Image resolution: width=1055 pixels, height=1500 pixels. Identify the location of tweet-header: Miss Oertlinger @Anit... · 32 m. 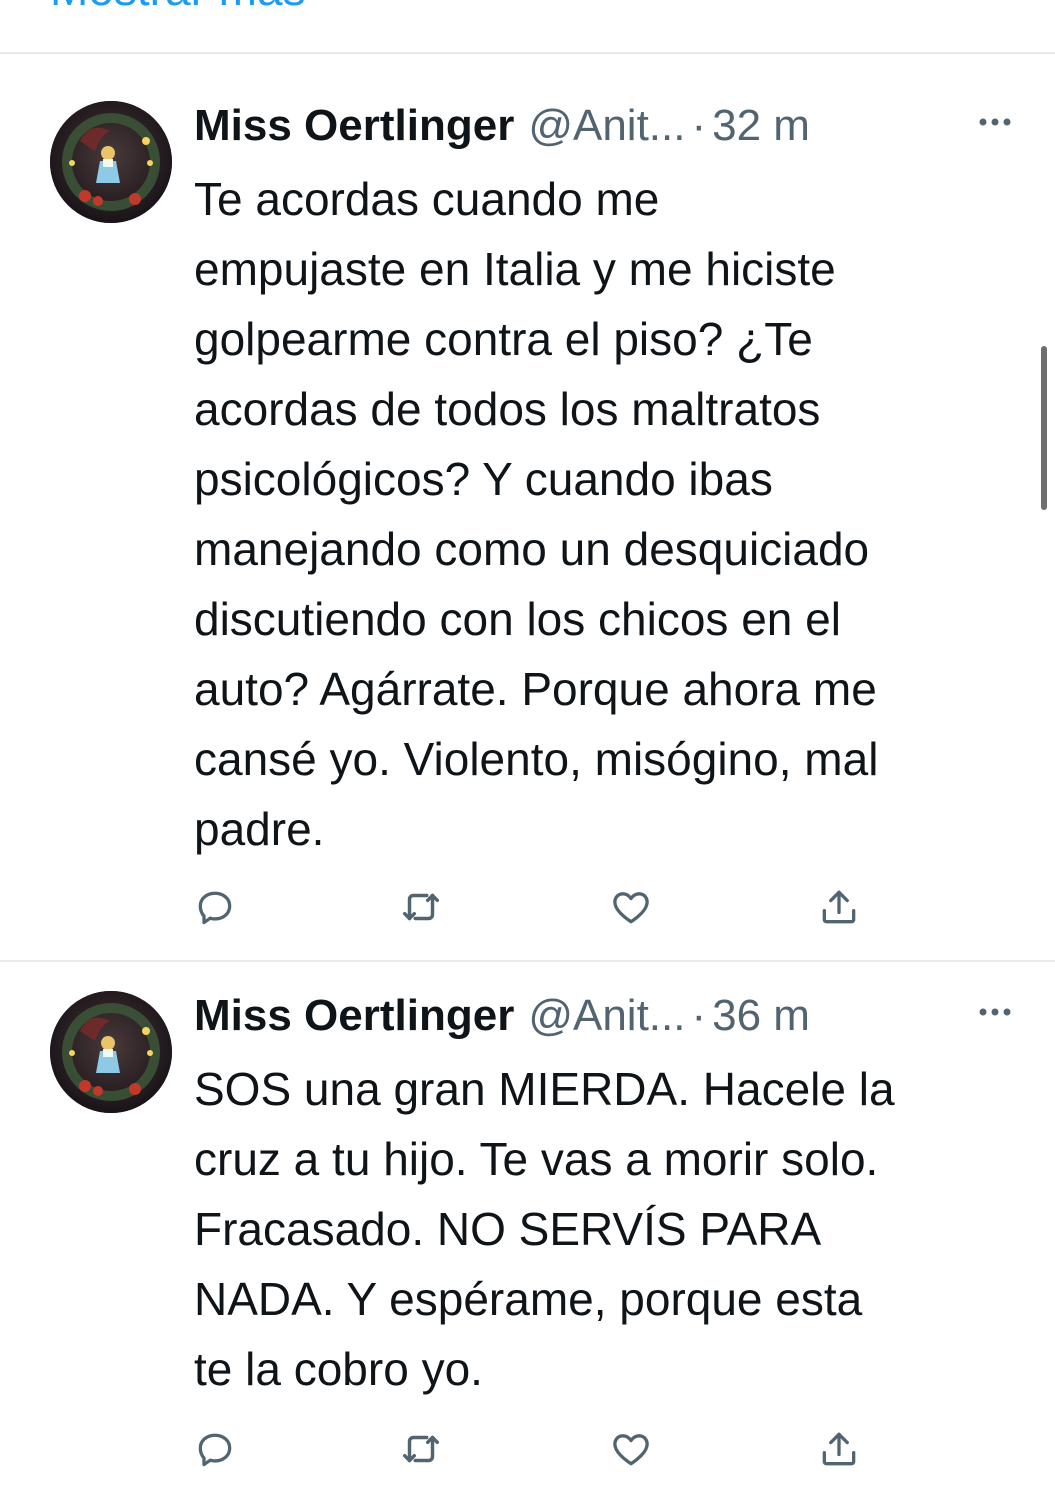
(609, 126).